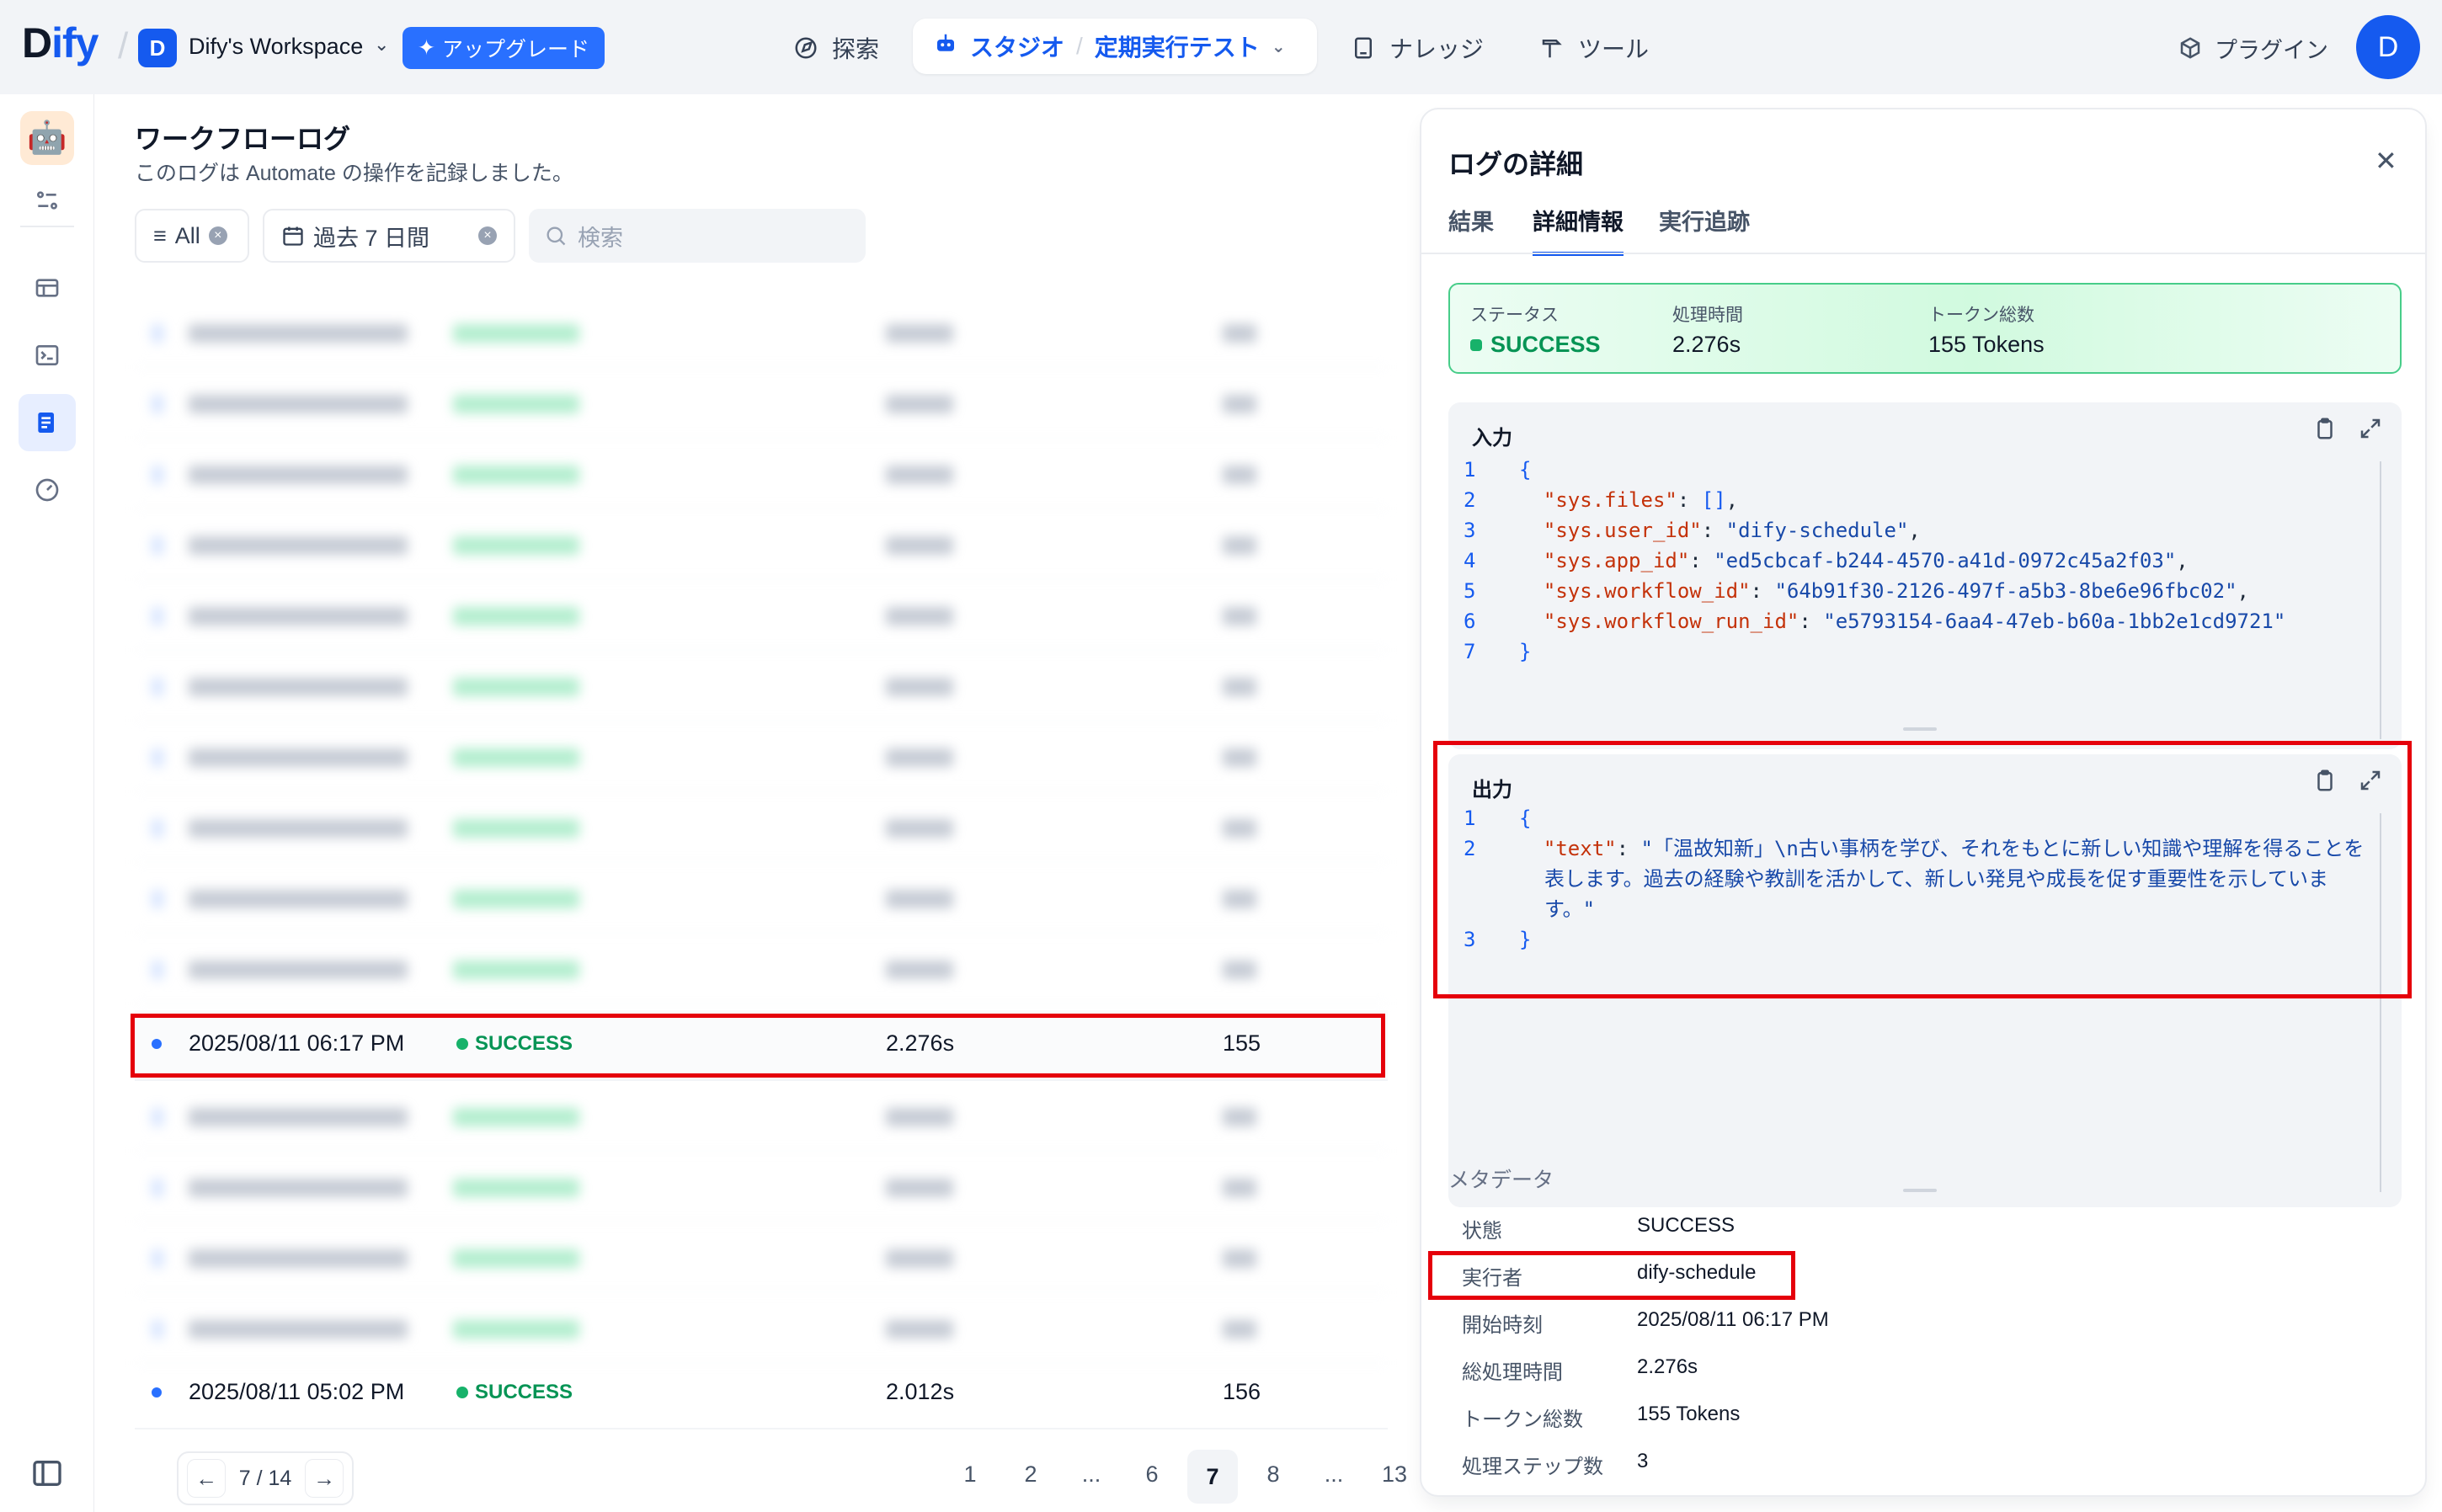 The height and width of the screenshot is (1512, 2442). I want to click on page-indicator: 7 / 14, so click(265, 1479).